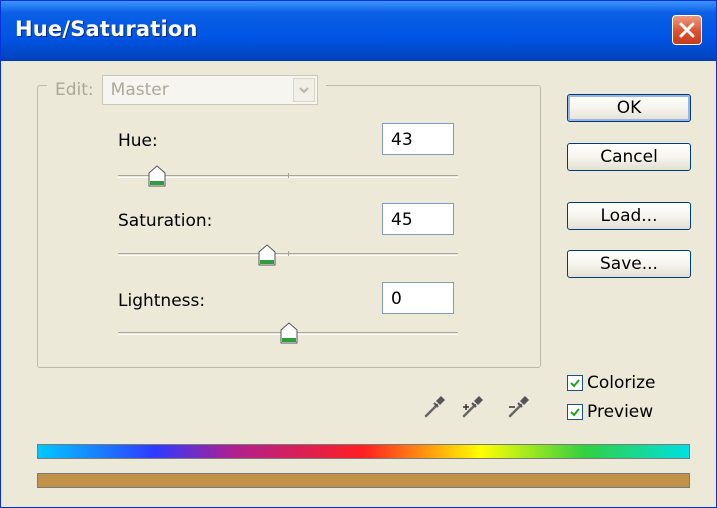  I want to click on colorize-checkbox-row: Colorize, so click(611, 383).